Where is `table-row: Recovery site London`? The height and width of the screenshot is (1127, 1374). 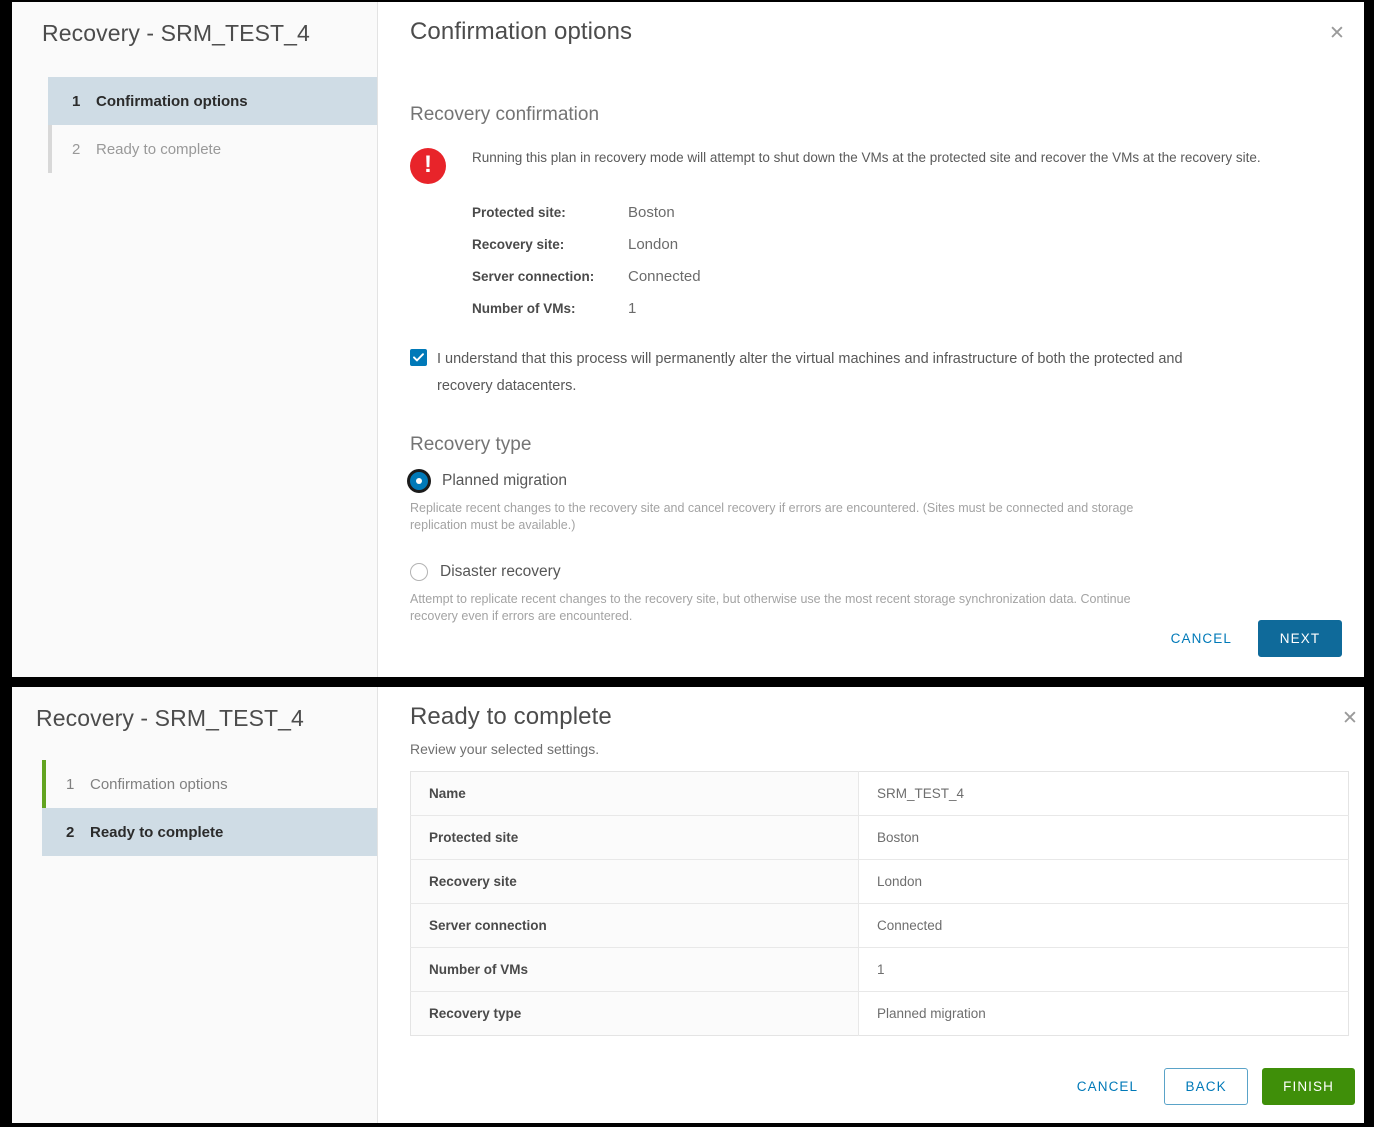
table-row: Recovery site London is located at coordinates (879, 881).